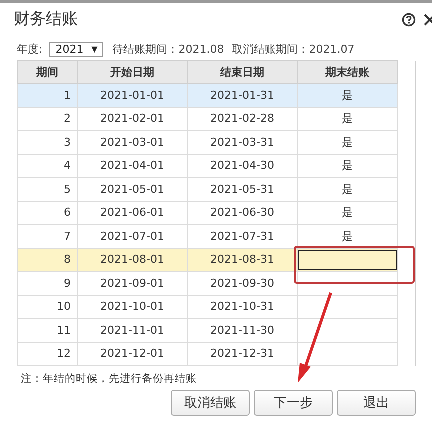  What do you see at coordinates (217, 212) in the screenshot?
I see `table-row: 6 2021-06-01 2021-06-30 是` at bounding box center [217, 212].